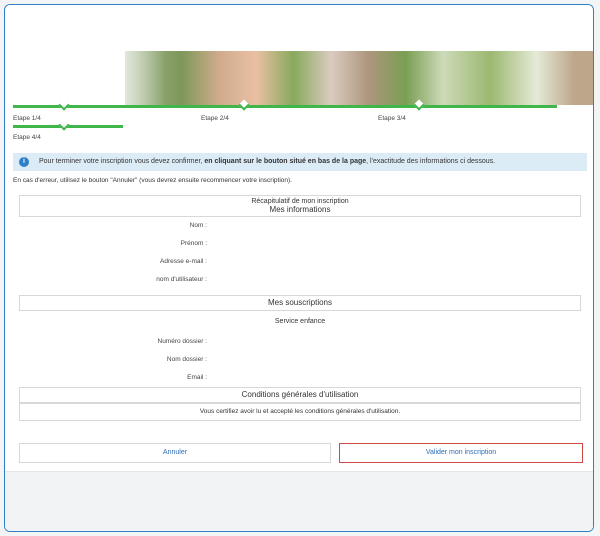 This screenshot has height=536, width=600. I want to click on banner-fade, so click(135, 78).